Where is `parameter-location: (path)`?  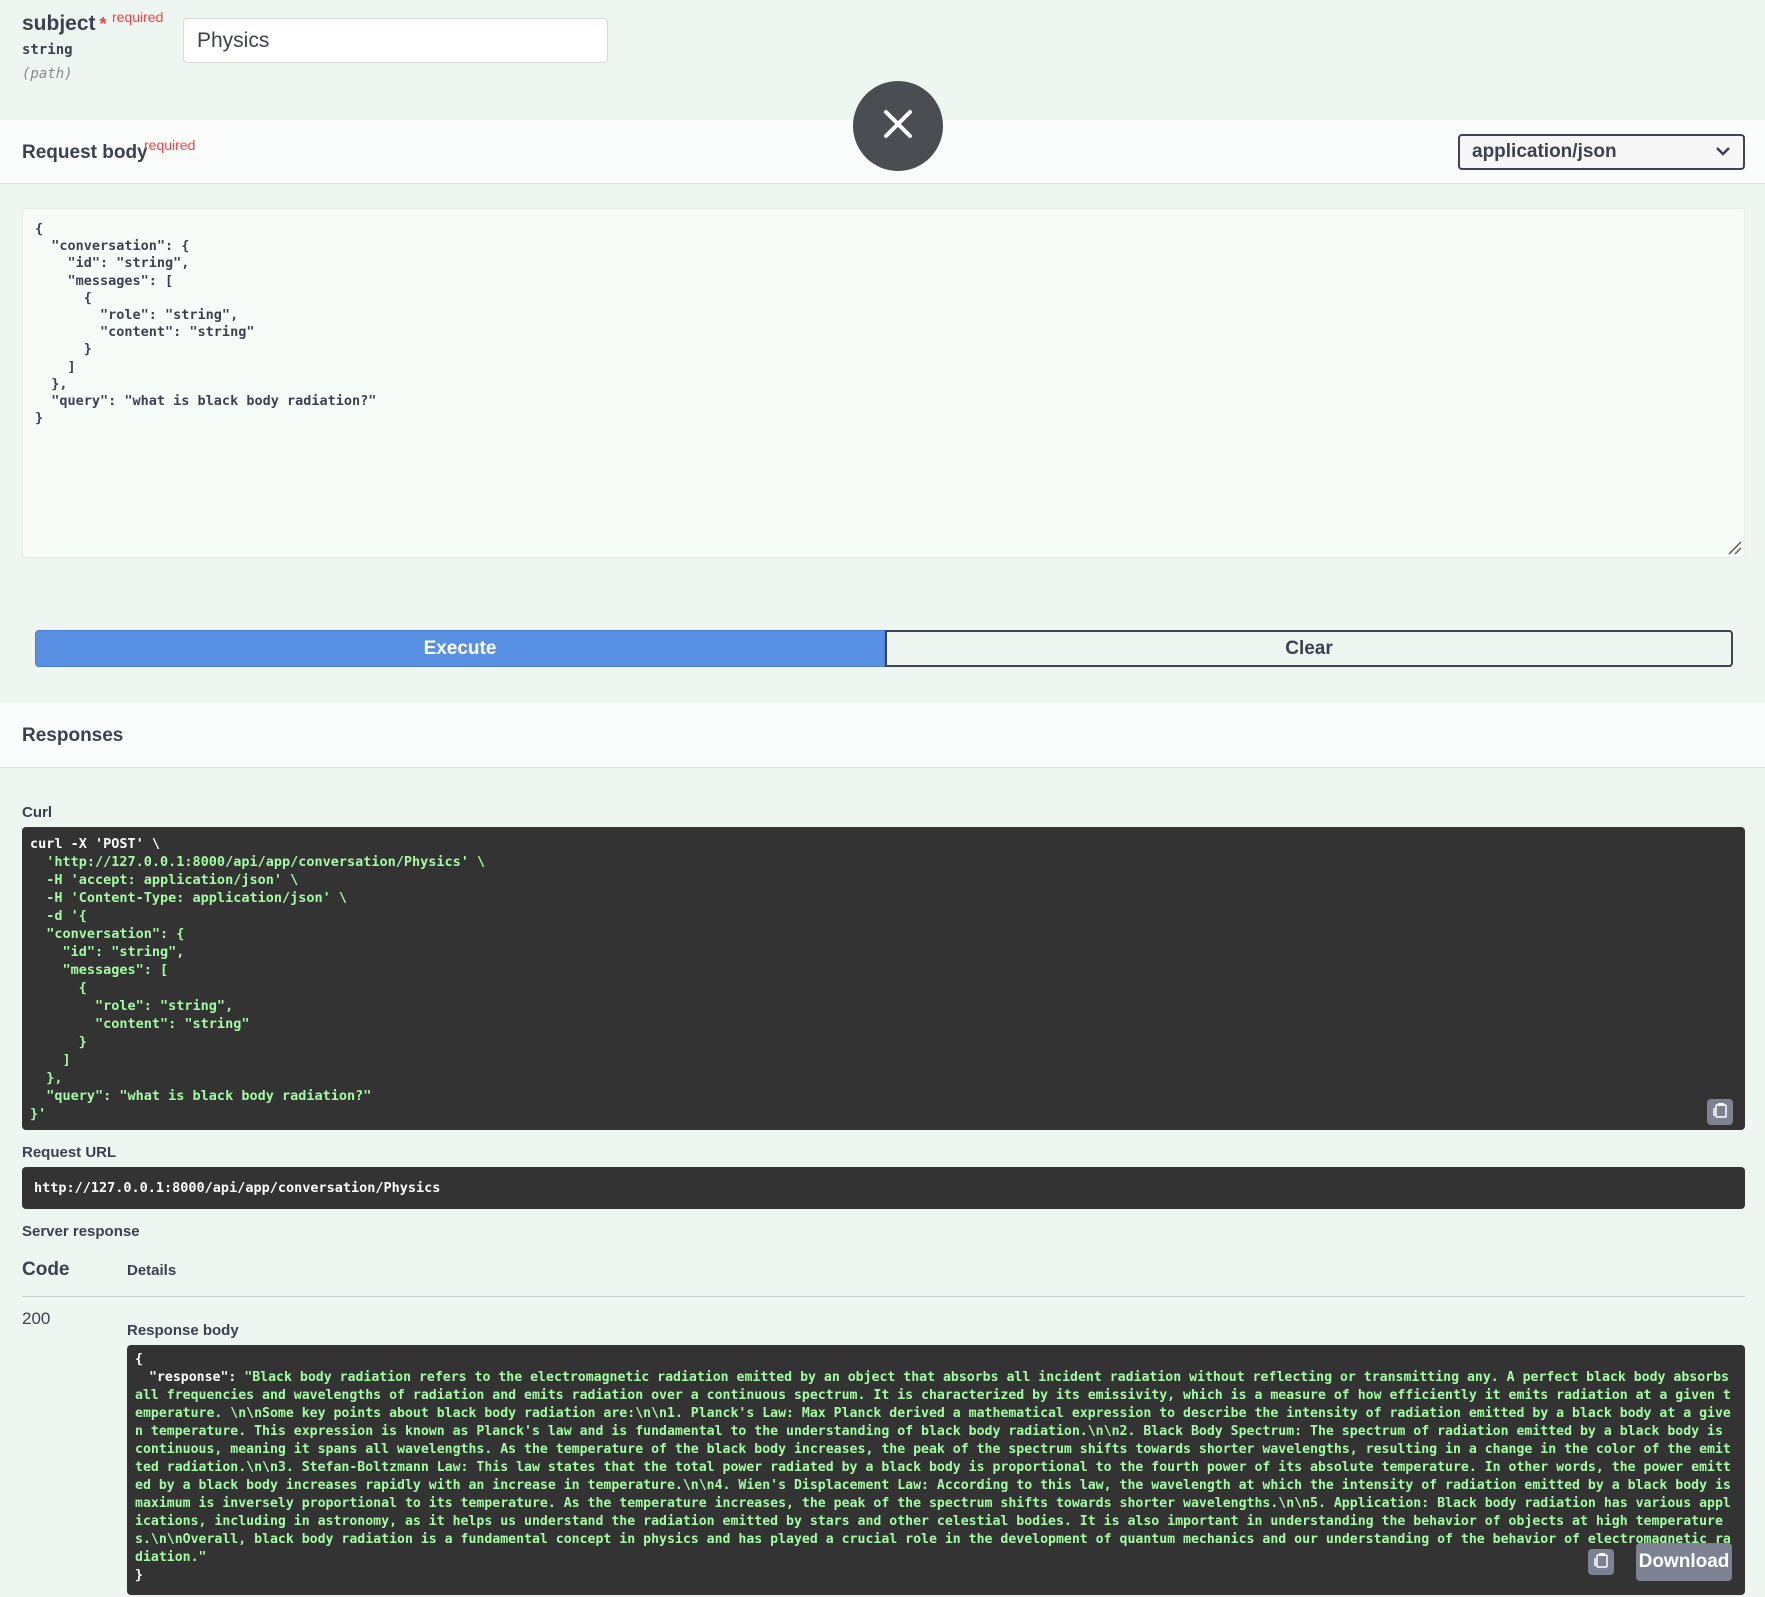 parameter-location: (path) is located at coordinates (47, 74).